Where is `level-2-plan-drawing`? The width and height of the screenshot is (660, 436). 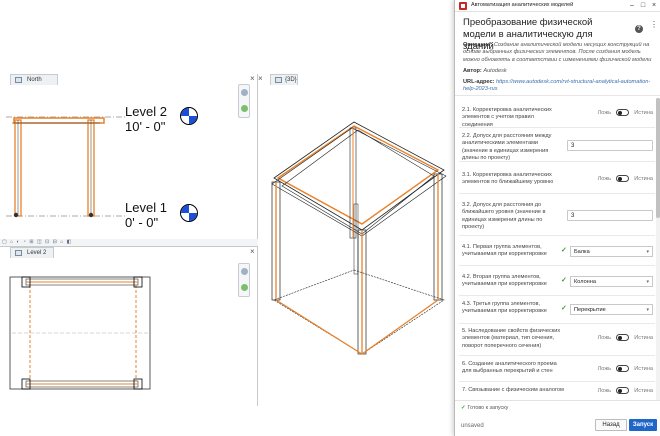 level-2-plan-drawing is located at coordinates (80, 333).